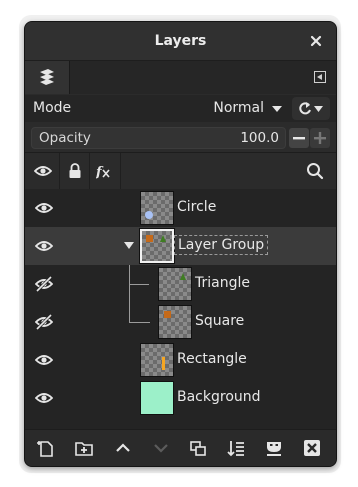  I want to click on layer-row-circle: Circle, so click(180, 208).